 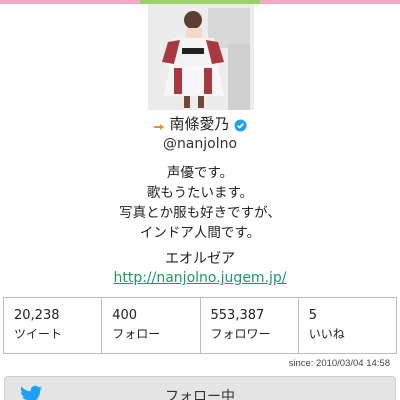 What do you see at coordinates (250, 325) in the screenshot?
I see `stat-followers: 553,387 フォロワー` at bounding box center [250, 325].